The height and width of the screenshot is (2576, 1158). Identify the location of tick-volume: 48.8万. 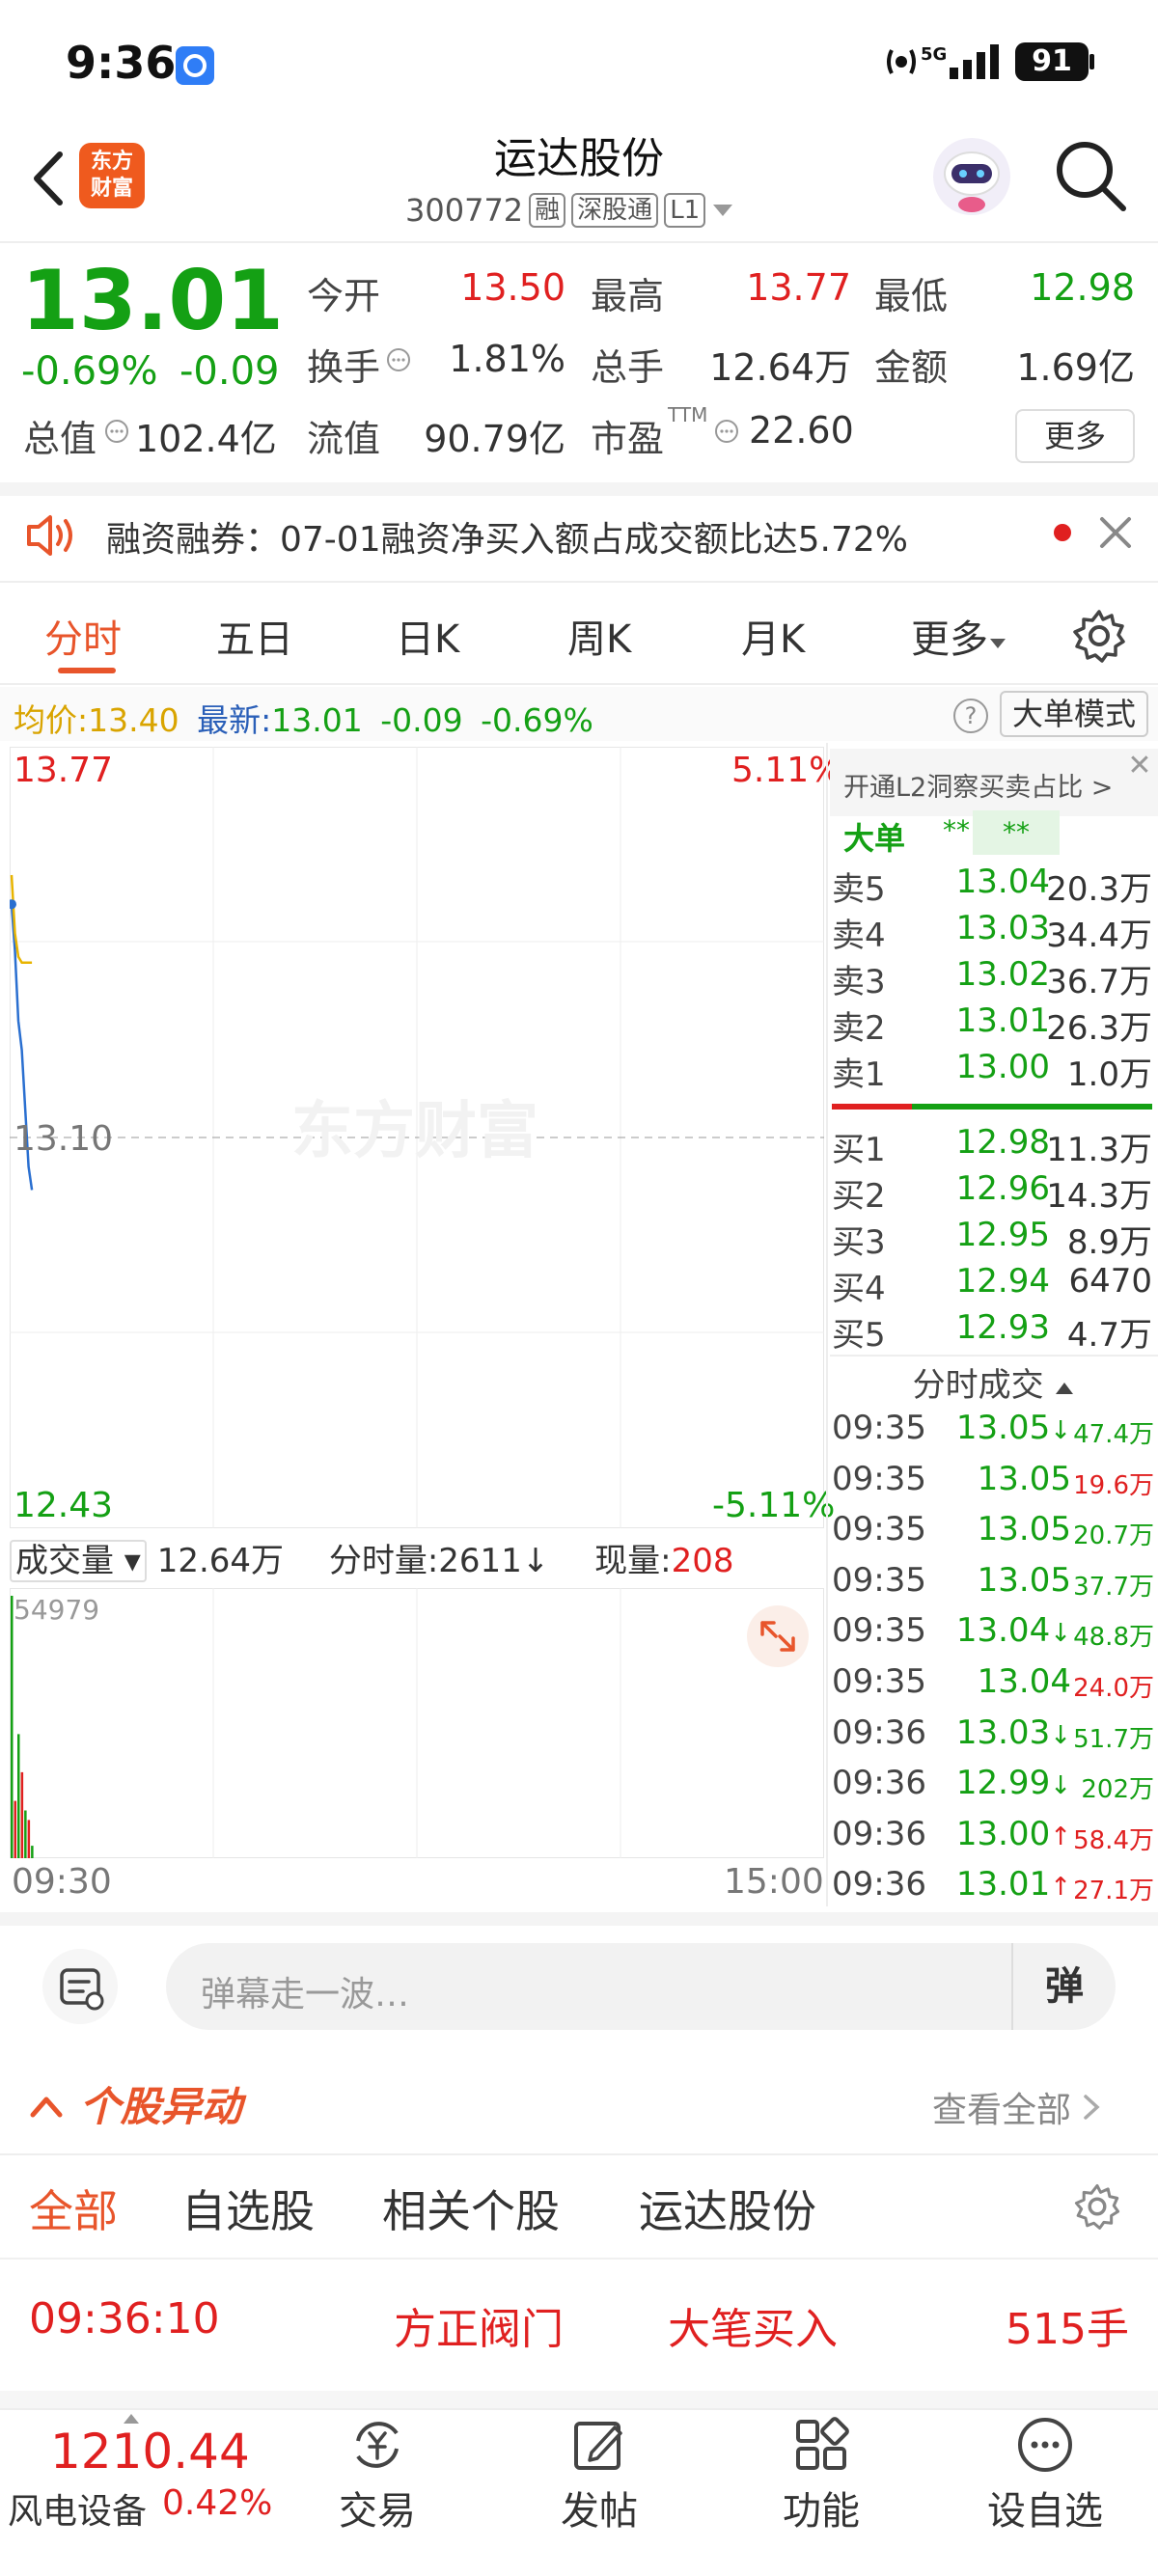
(1113, 1637).